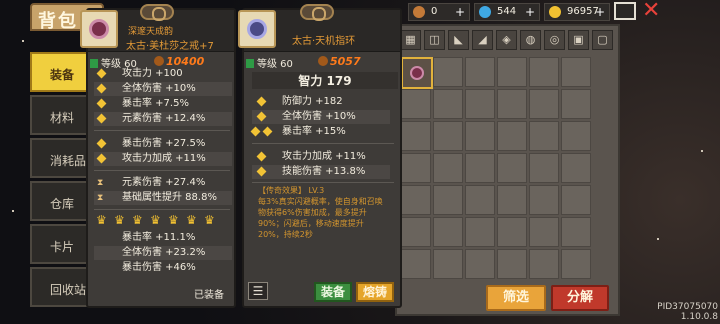 Image resolution: width=720 pixels, height=324 pixels. I want to click on inventory-item-ring, so click(417, 73).